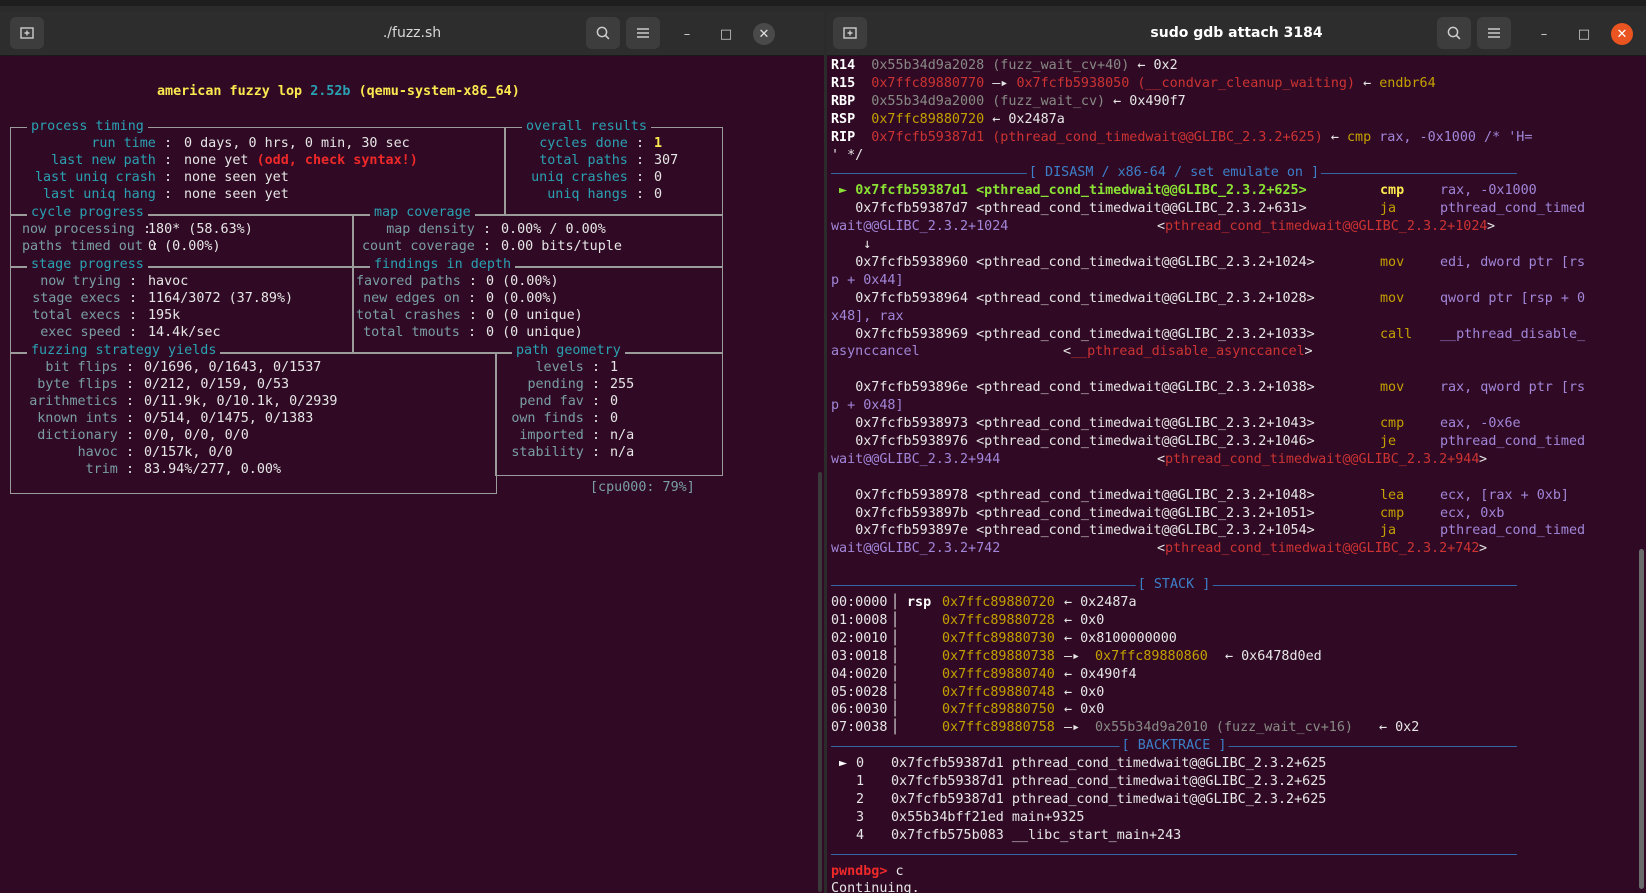  What do you see at coordinates (658, 194) in the screenshot?
I see `uniq-hangs-value: 0` at bounding box center [658, 194].